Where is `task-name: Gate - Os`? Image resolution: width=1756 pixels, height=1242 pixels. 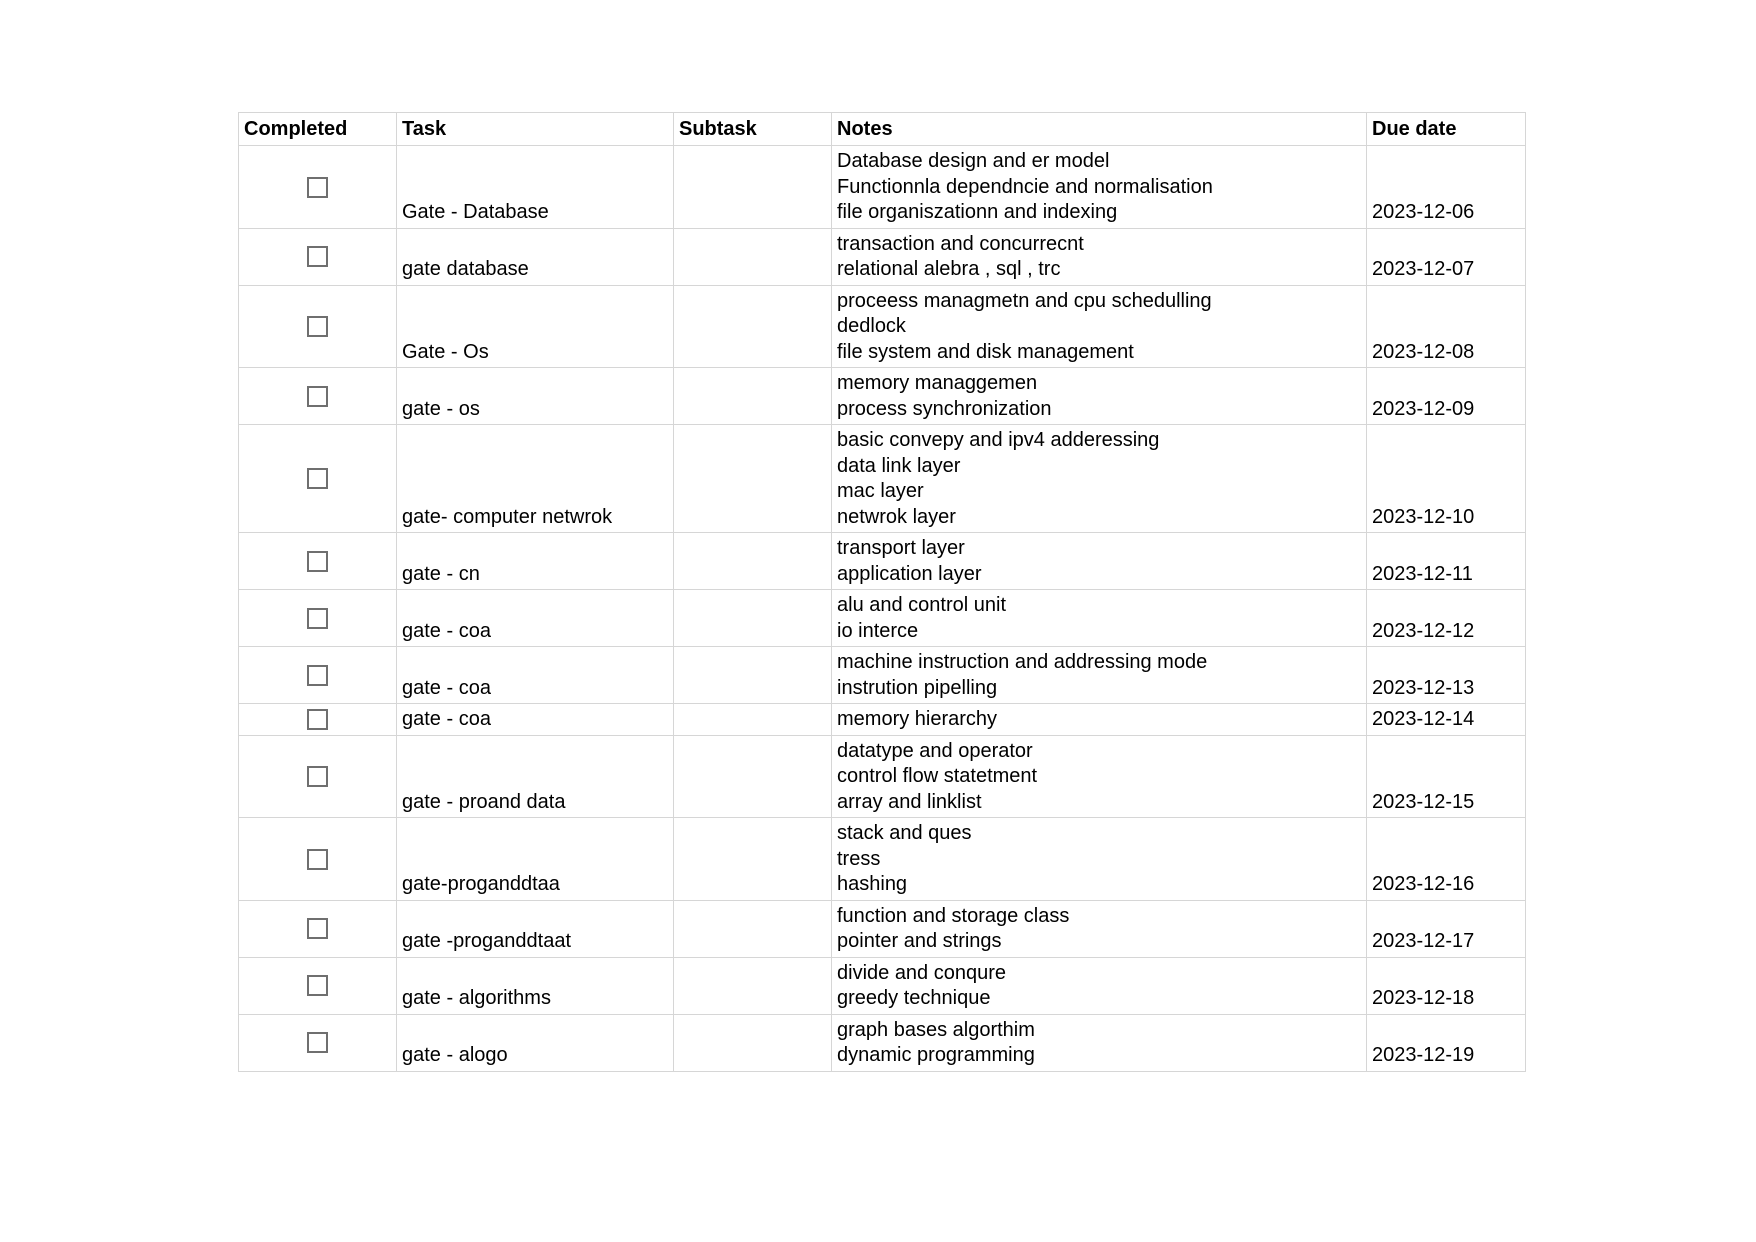 task-name: Gate - Os is located at coordinates (445, 351).